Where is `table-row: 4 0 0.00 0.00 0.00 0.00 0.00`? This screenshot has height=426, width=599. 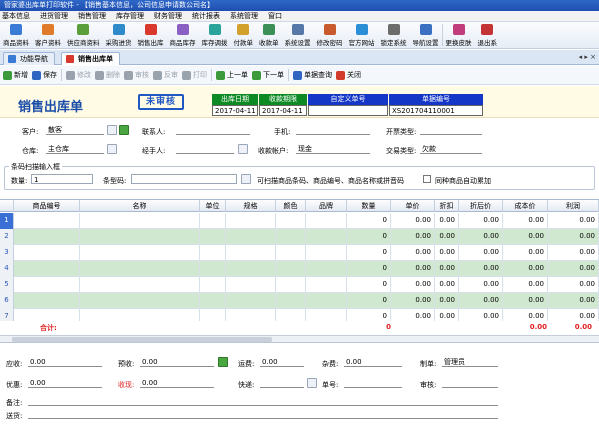
table-row: 4 0 0.00 0.00 0.00 0.00 0.00 is located at coordinates (299, 269).